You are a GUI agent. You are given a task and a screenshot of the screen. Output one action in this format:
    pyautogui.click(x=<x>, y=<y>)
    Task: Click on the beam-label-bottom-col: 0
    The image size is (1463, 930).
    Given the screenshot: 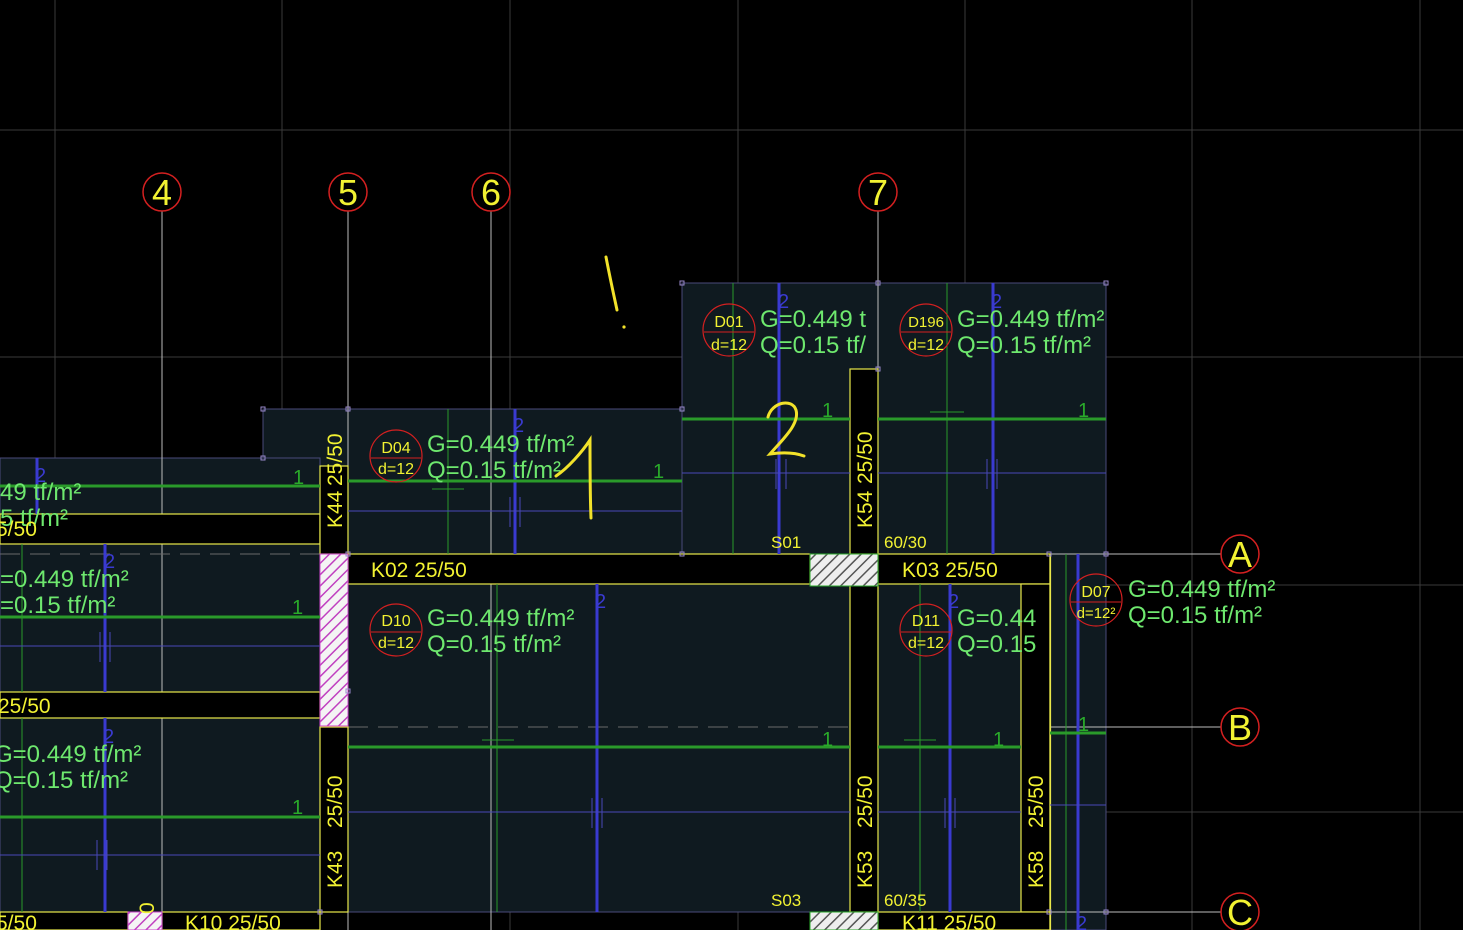 What is the action you would take?
    pyautogui.click(x=147, y=908)
    